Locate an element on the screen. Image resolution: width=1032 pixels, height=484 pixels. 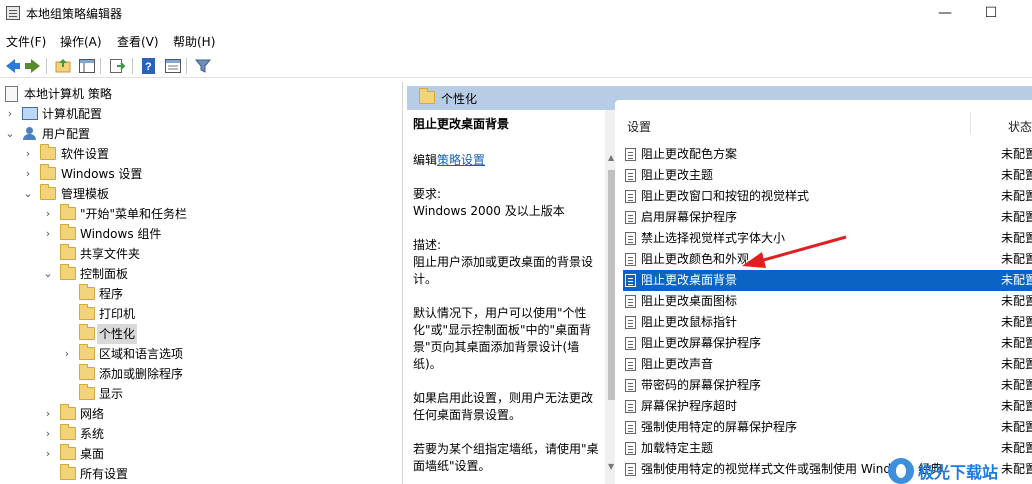
tree-item-all-settings: 所有设置 is located at coordinates (200, 474).